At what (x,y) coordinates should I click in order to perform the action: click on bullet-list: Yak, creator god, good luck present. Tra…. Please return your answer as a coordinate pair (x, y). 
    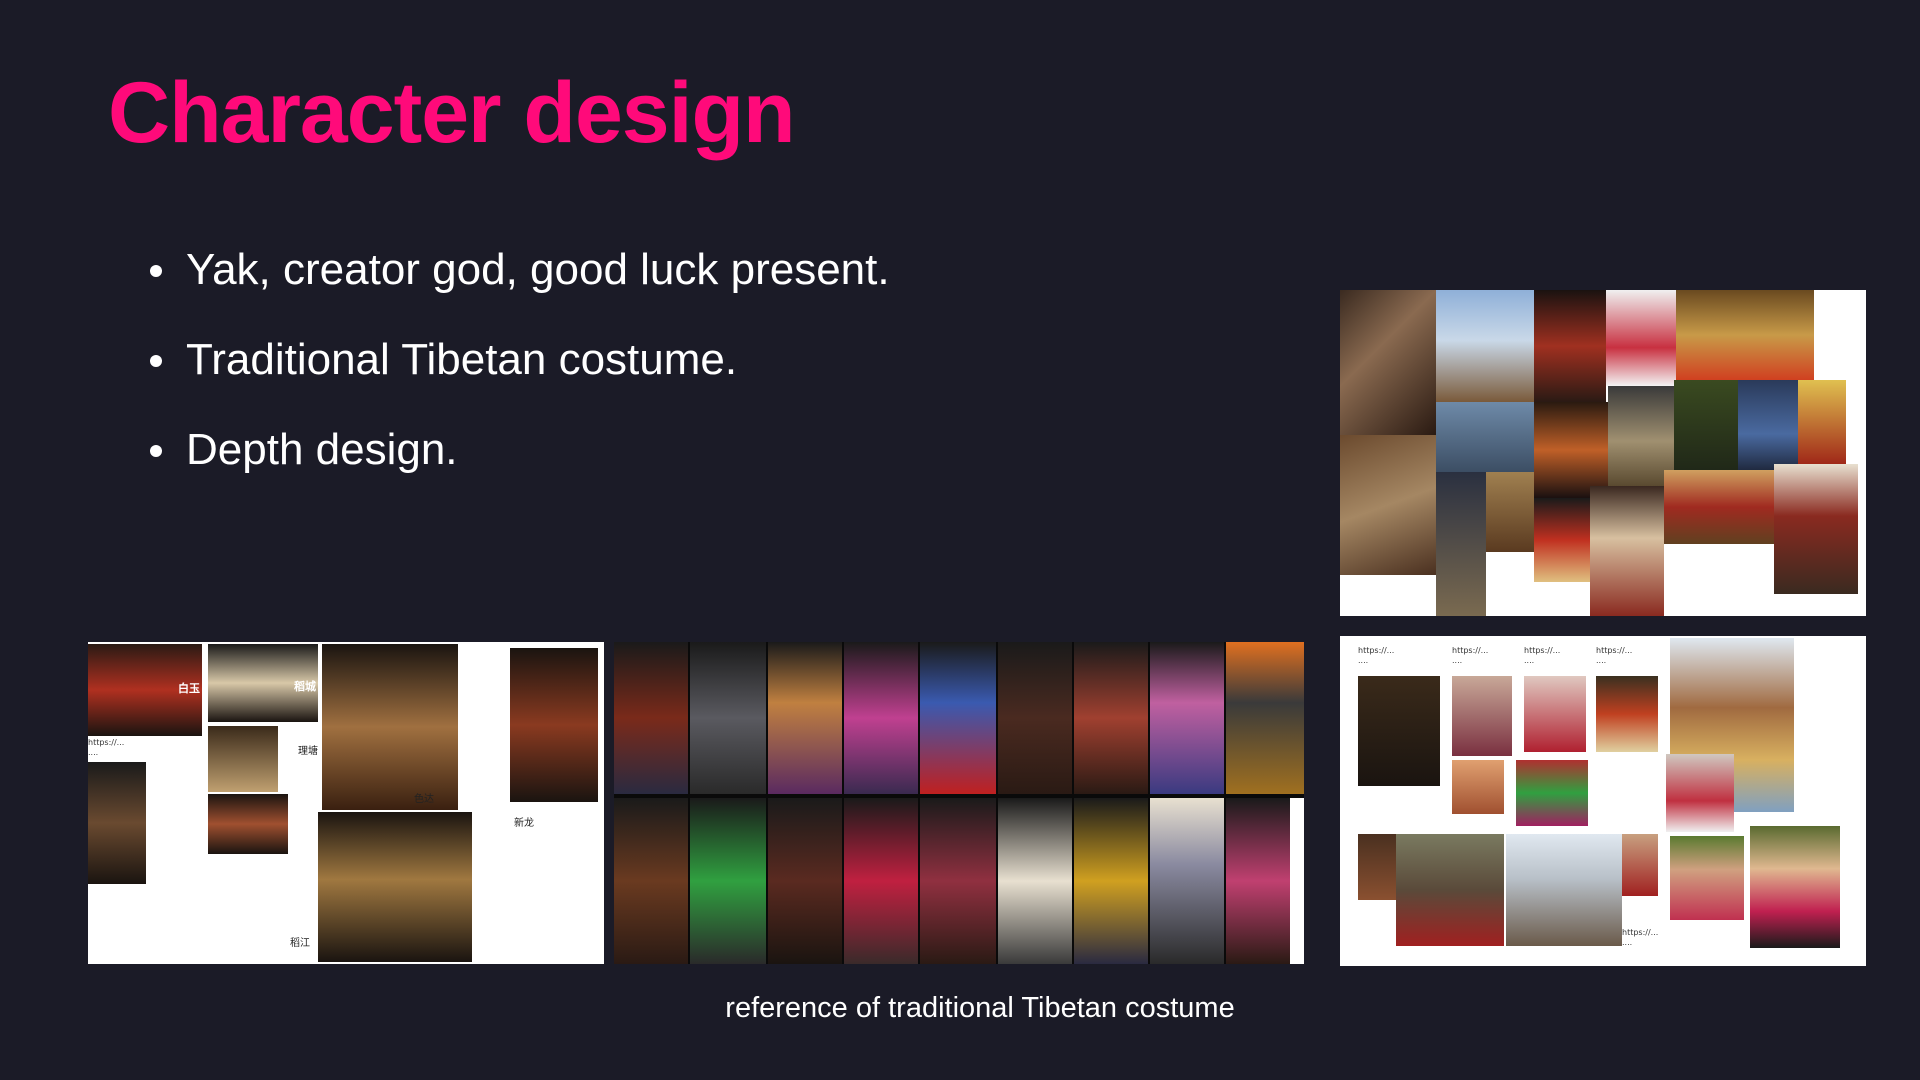
    Looking at the image, I should click on (520, 373).